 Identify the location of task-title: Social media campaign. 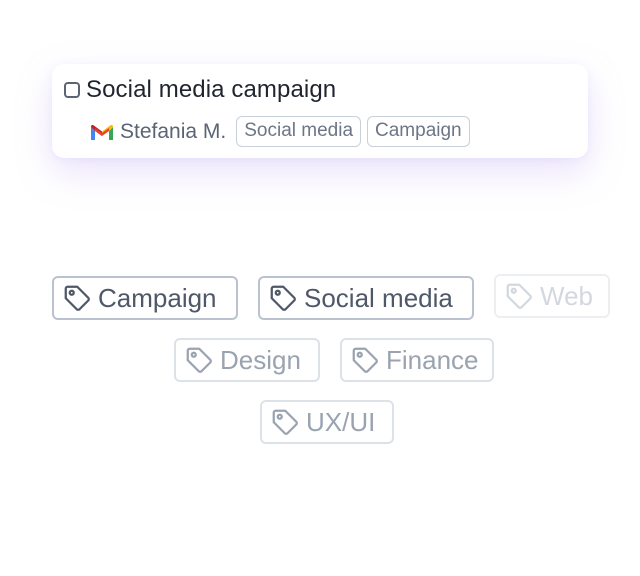
(211, 89).